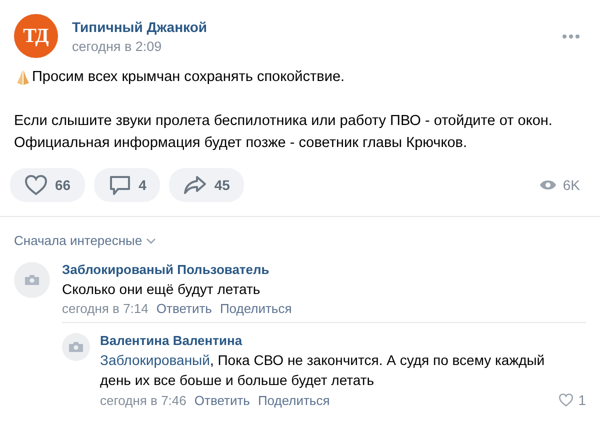 Image resolution: width=600 pixels, height=429 pixels. Describe the element at coordinates (324, 269) in the screenshot. I see `commenter-name: Заблокированый Пользователь` at that location.